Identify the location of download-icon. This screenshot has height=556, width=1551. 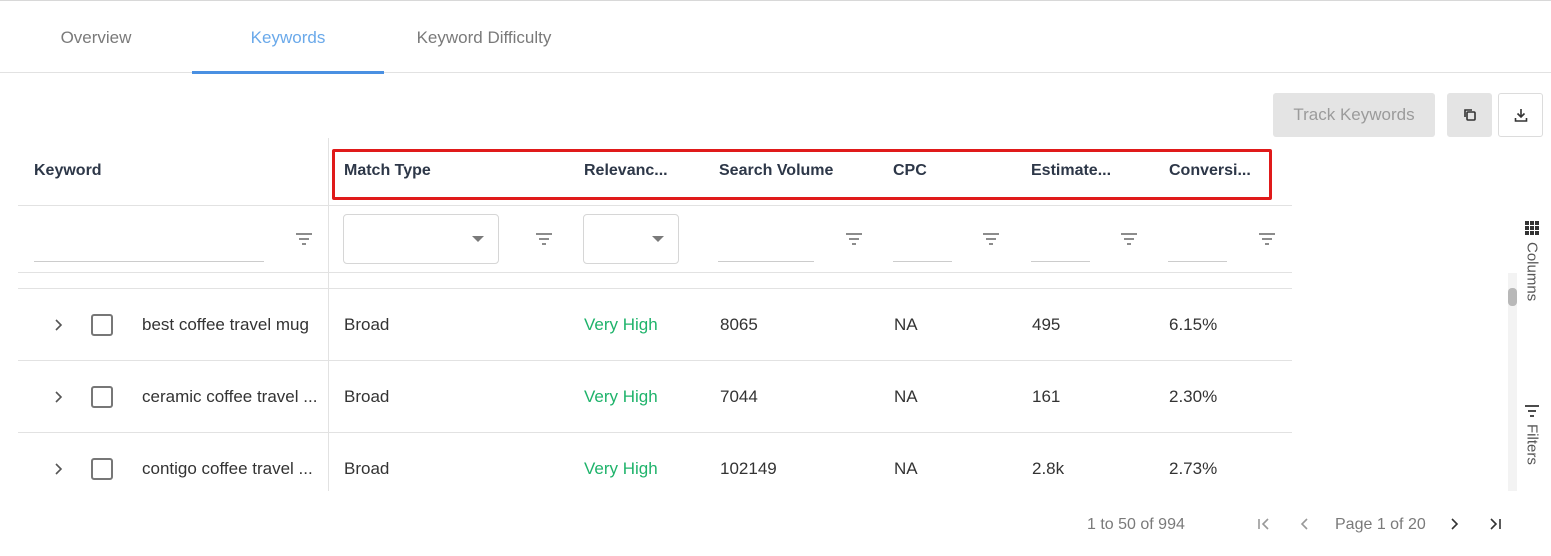
(1520, 115).